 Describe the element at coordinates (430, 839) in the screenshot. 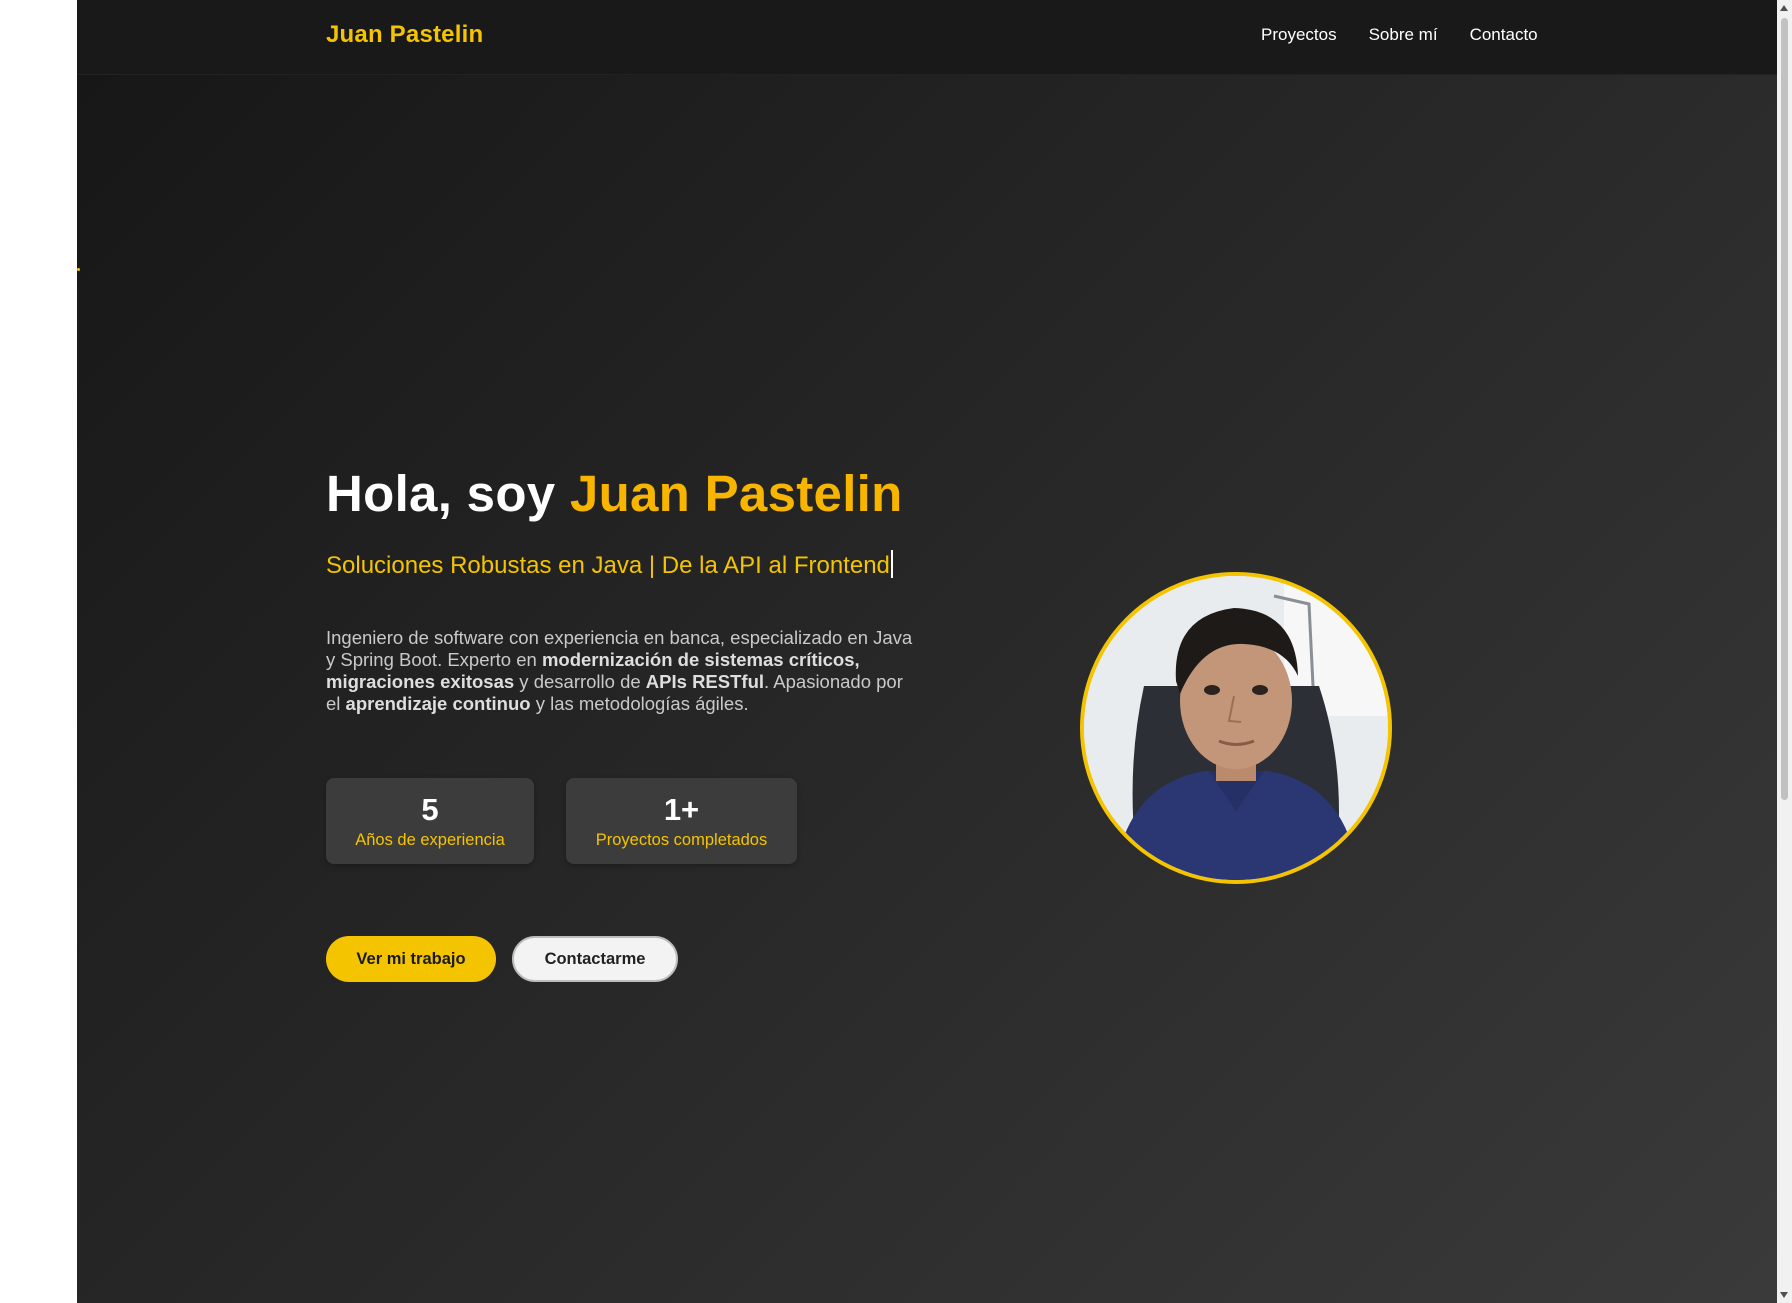

I see `stat-label: Años de experiencia` at that location.